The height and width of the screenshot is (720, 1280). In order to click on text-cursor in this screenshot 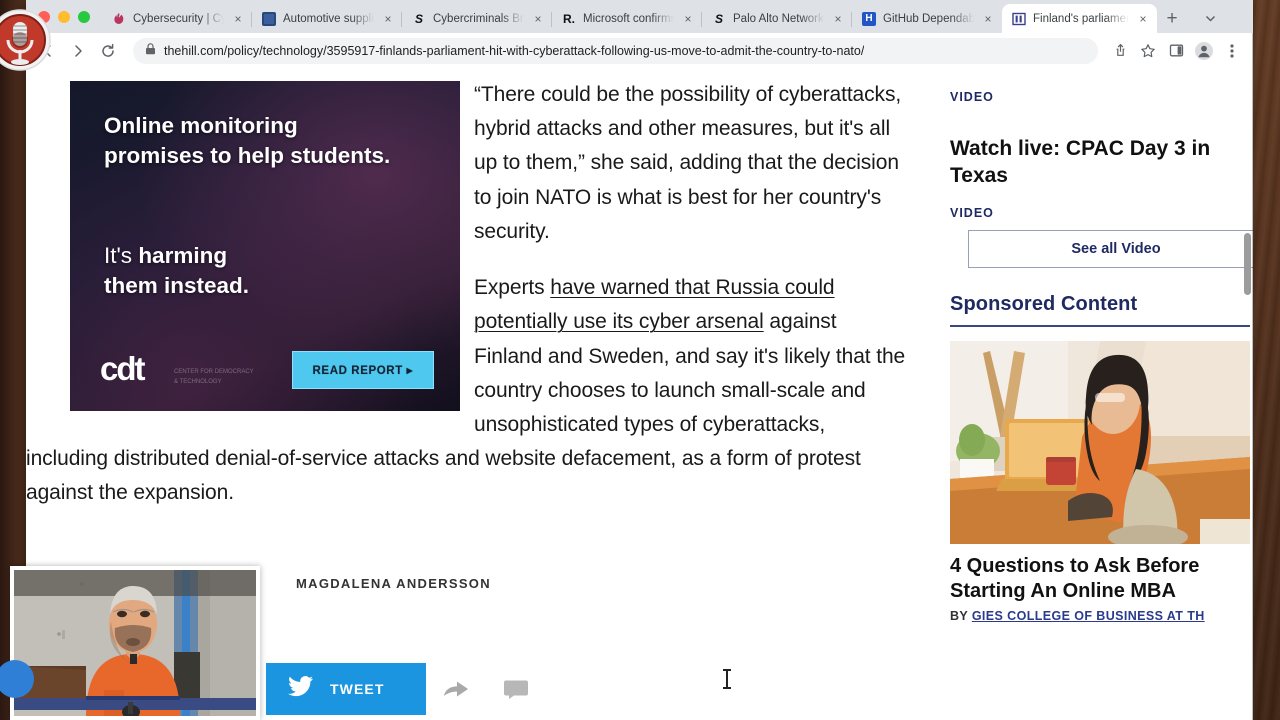, I will do `click(727, 679)`.